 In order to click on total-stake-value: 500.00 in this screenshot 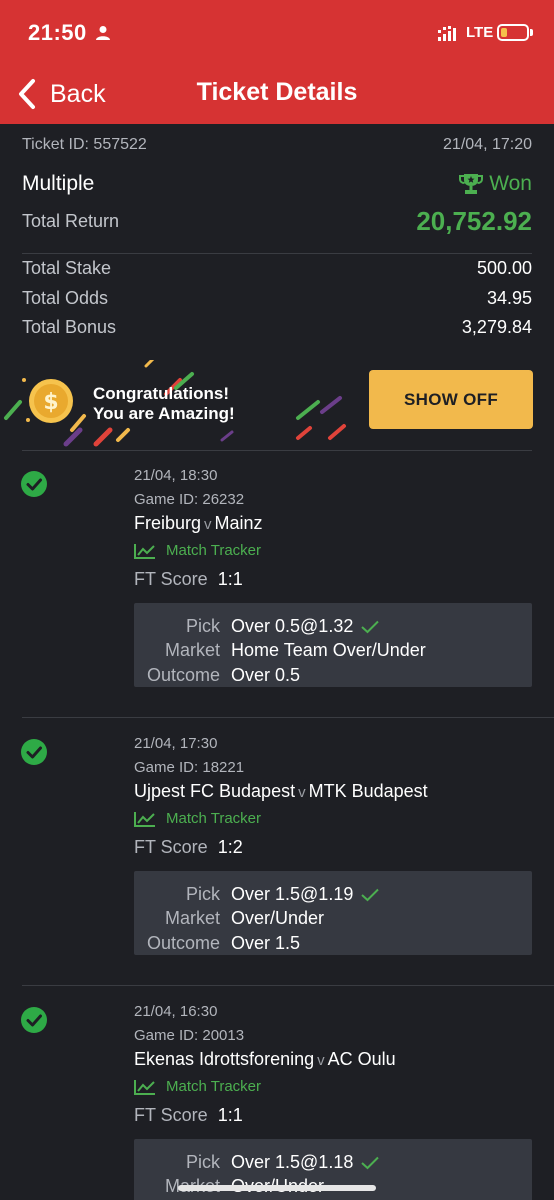, I will do `click(504, 268)`.